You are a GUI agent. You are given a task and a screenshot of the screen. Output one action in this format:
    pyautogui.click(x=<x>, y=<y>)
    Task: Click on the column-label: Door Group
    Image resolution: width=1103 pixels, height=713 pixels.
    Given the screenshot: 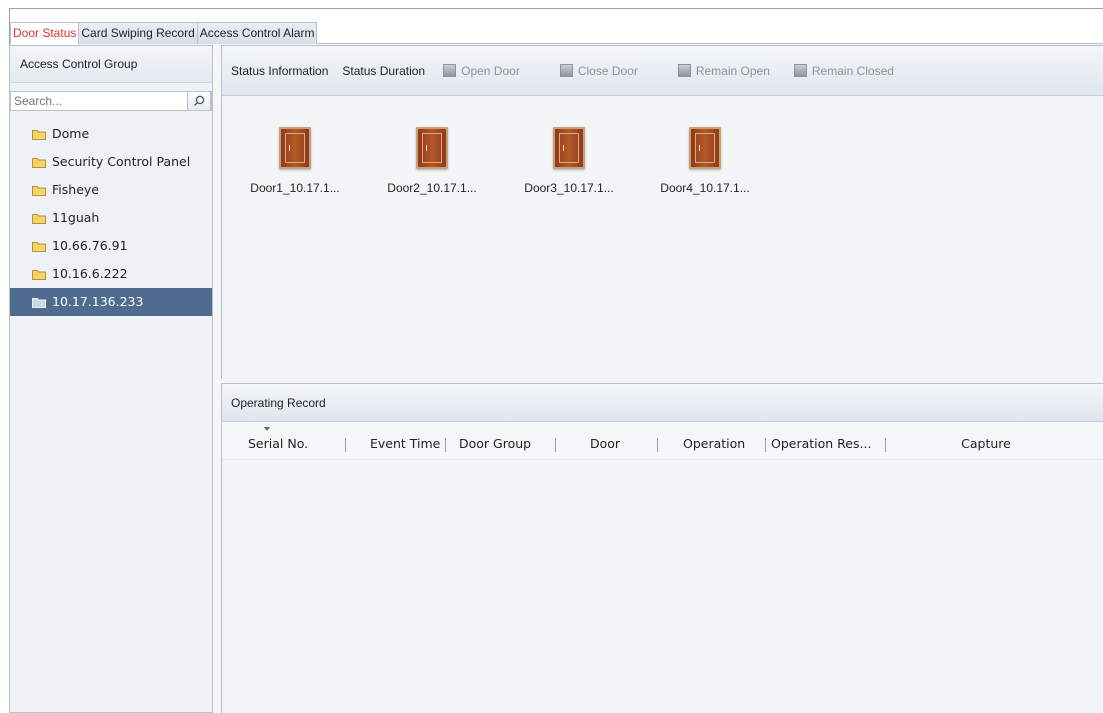 What is the action you would take?
    pyautogui.click(x=495, y=443)
    